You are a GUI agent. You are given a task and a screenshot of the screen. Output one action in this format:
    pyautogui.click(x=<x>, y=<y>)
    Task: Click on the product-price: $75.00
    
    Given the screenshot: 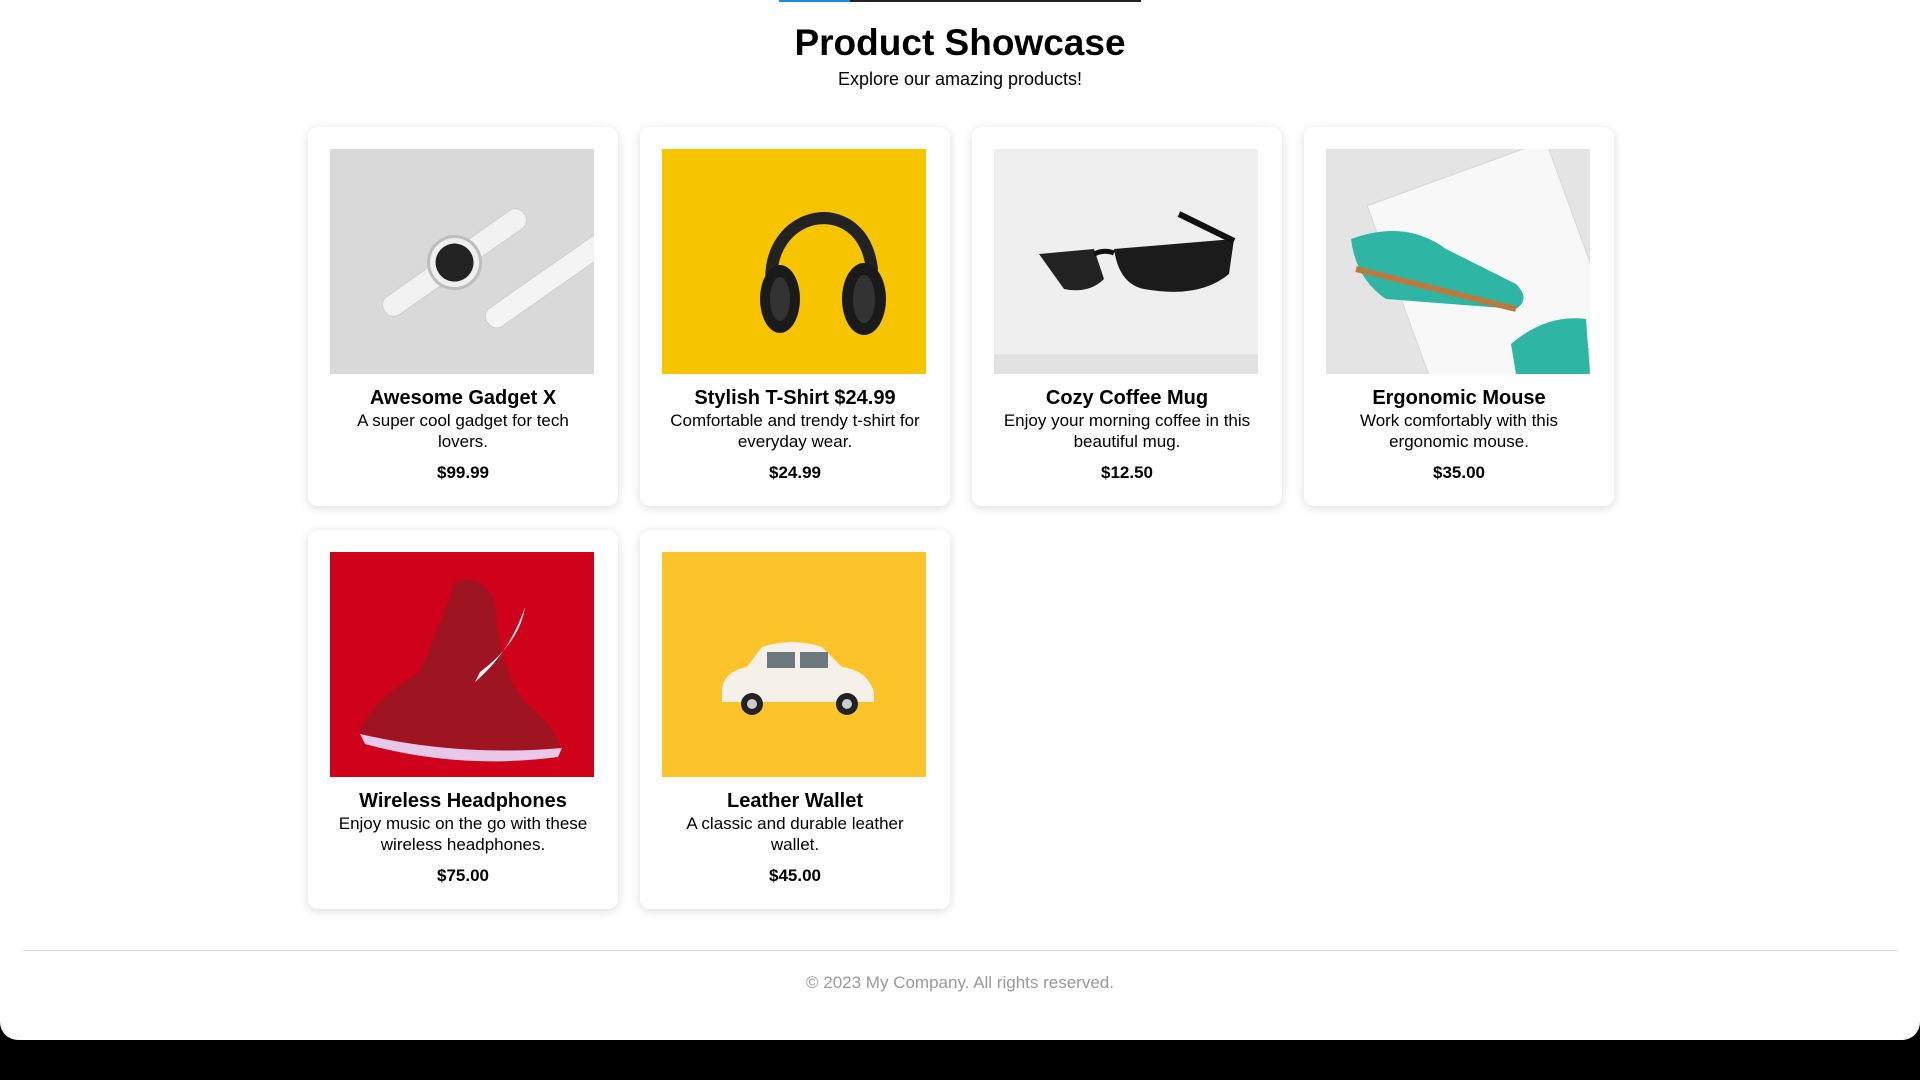 What is the action you would take?
    pyautogui.click(x=463, y=875)
    